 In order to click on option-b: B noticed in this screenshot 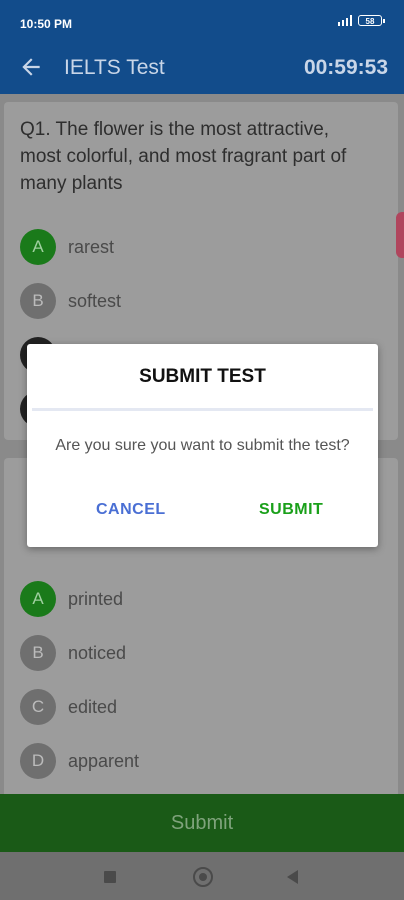, I will do `click(73, 653)`.